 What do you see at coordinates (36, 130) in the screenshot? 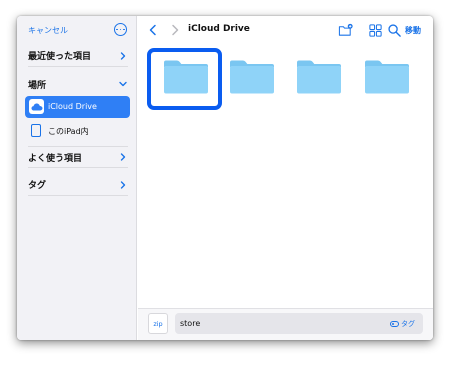
I see `ipad-icon` at bounding box center [36, 130].